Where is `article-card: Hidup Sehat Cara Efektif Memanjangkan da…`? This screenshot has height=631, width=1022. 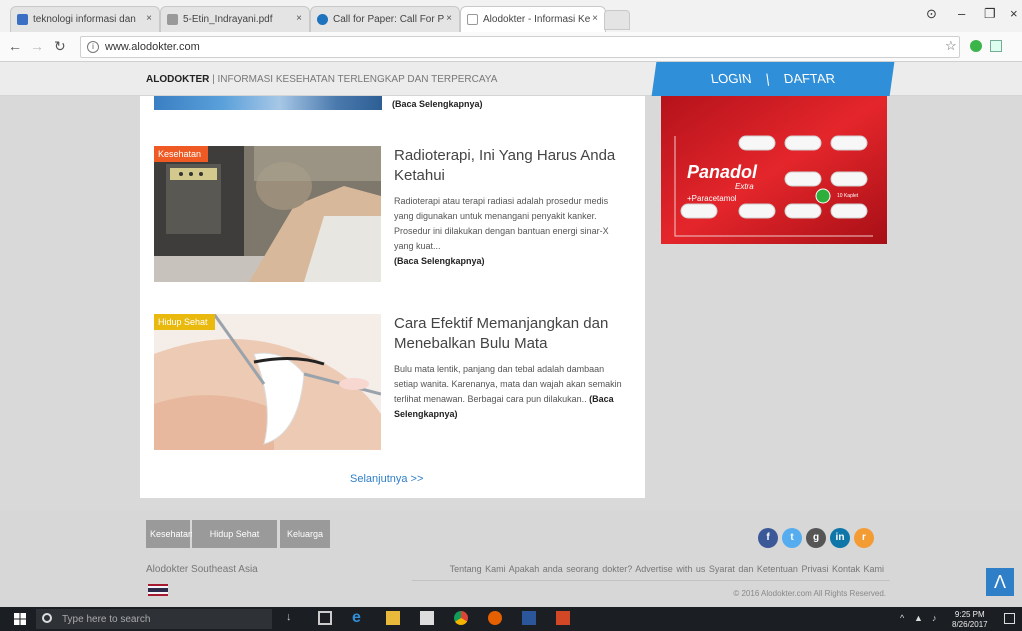 article-card: Hidup Sehat Cara Efektif Memanjangkan da… is located at coordinates (394, 384).